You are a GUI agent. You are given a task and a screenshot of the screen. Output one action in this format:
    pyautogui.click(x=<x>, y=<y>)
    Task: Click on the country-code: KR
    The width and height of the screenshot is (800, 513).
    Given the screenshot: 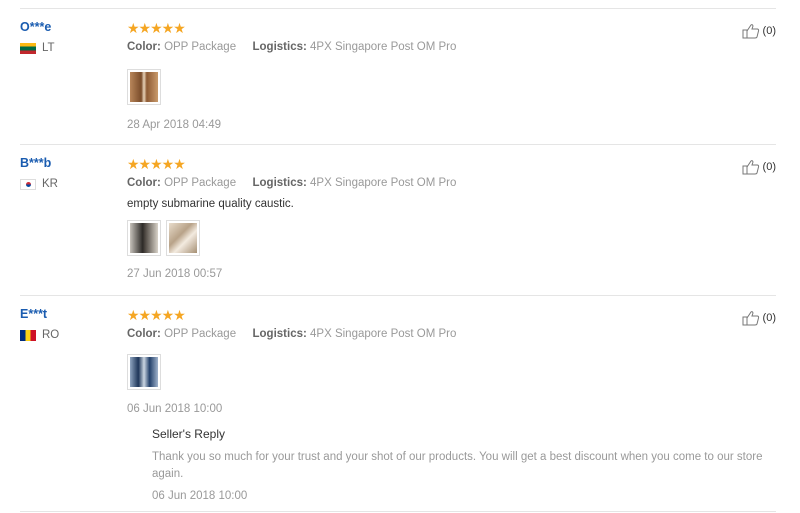 What is the action you would take?
    pyautogui.click(x=50, y=184)
    